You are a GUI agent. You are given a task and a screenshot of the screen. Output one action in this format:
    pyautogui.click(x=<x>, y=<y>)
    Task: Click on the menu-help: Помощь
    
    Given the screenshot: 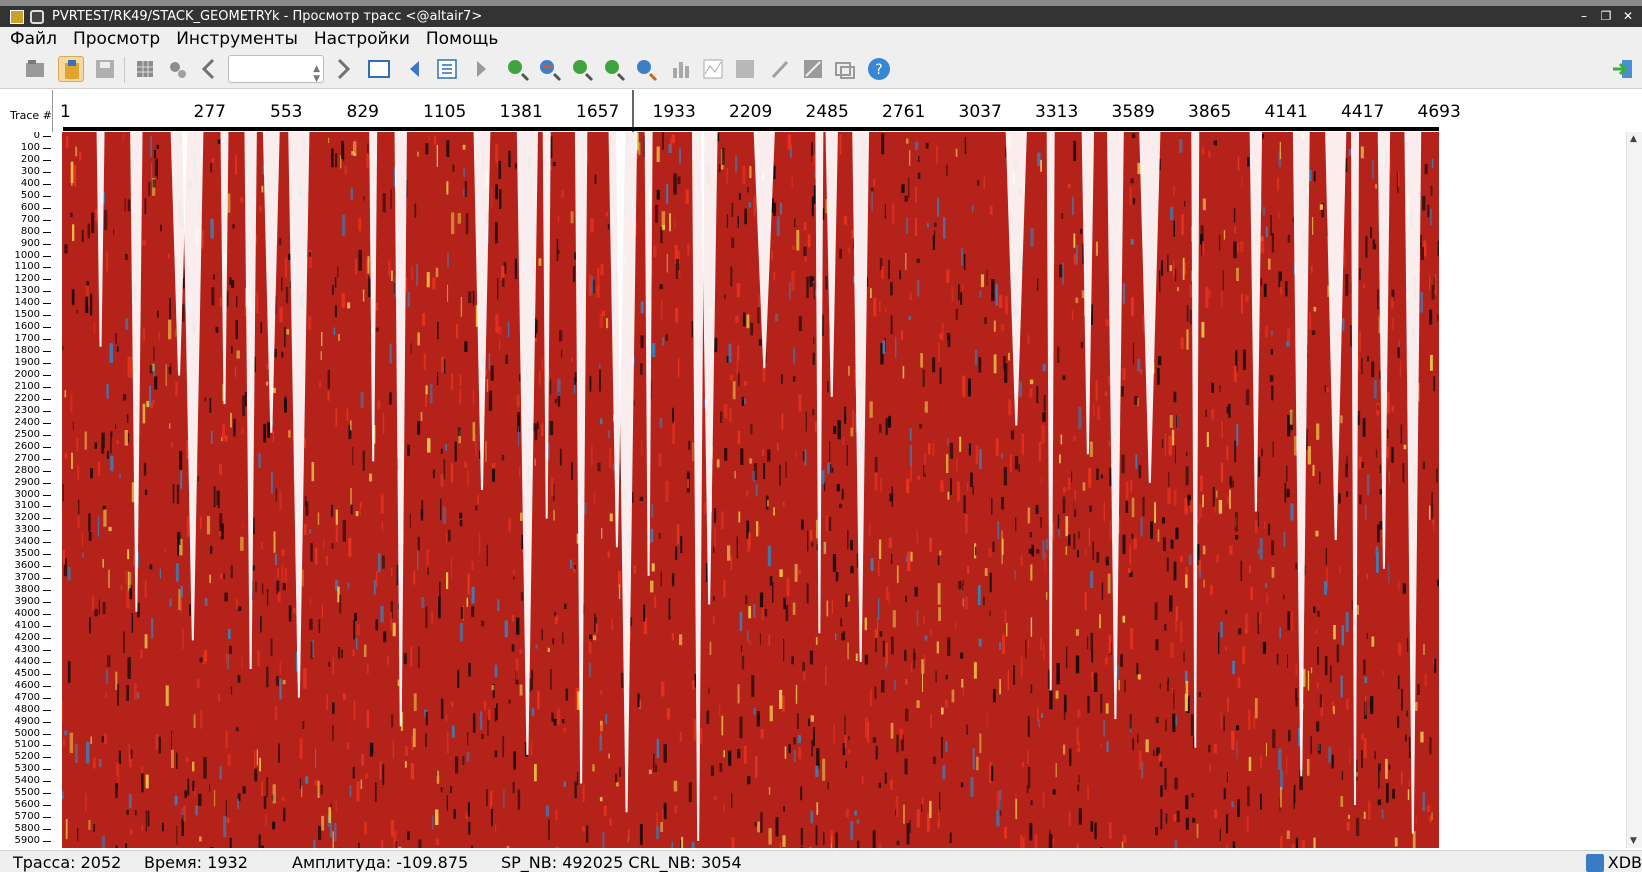 What is the action you would take?
    pyautogui.click(x=462, y=39)
    